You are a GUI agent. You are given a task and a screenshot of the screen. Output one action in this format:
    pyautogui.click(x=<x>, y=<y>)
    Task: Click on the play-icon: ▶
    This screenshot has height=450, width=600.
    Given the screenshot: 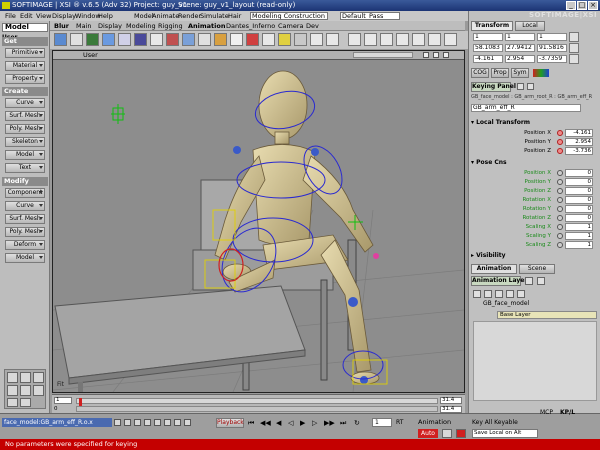 What is the action you would take?
    pyautogui.click(x=302, y=423)
    